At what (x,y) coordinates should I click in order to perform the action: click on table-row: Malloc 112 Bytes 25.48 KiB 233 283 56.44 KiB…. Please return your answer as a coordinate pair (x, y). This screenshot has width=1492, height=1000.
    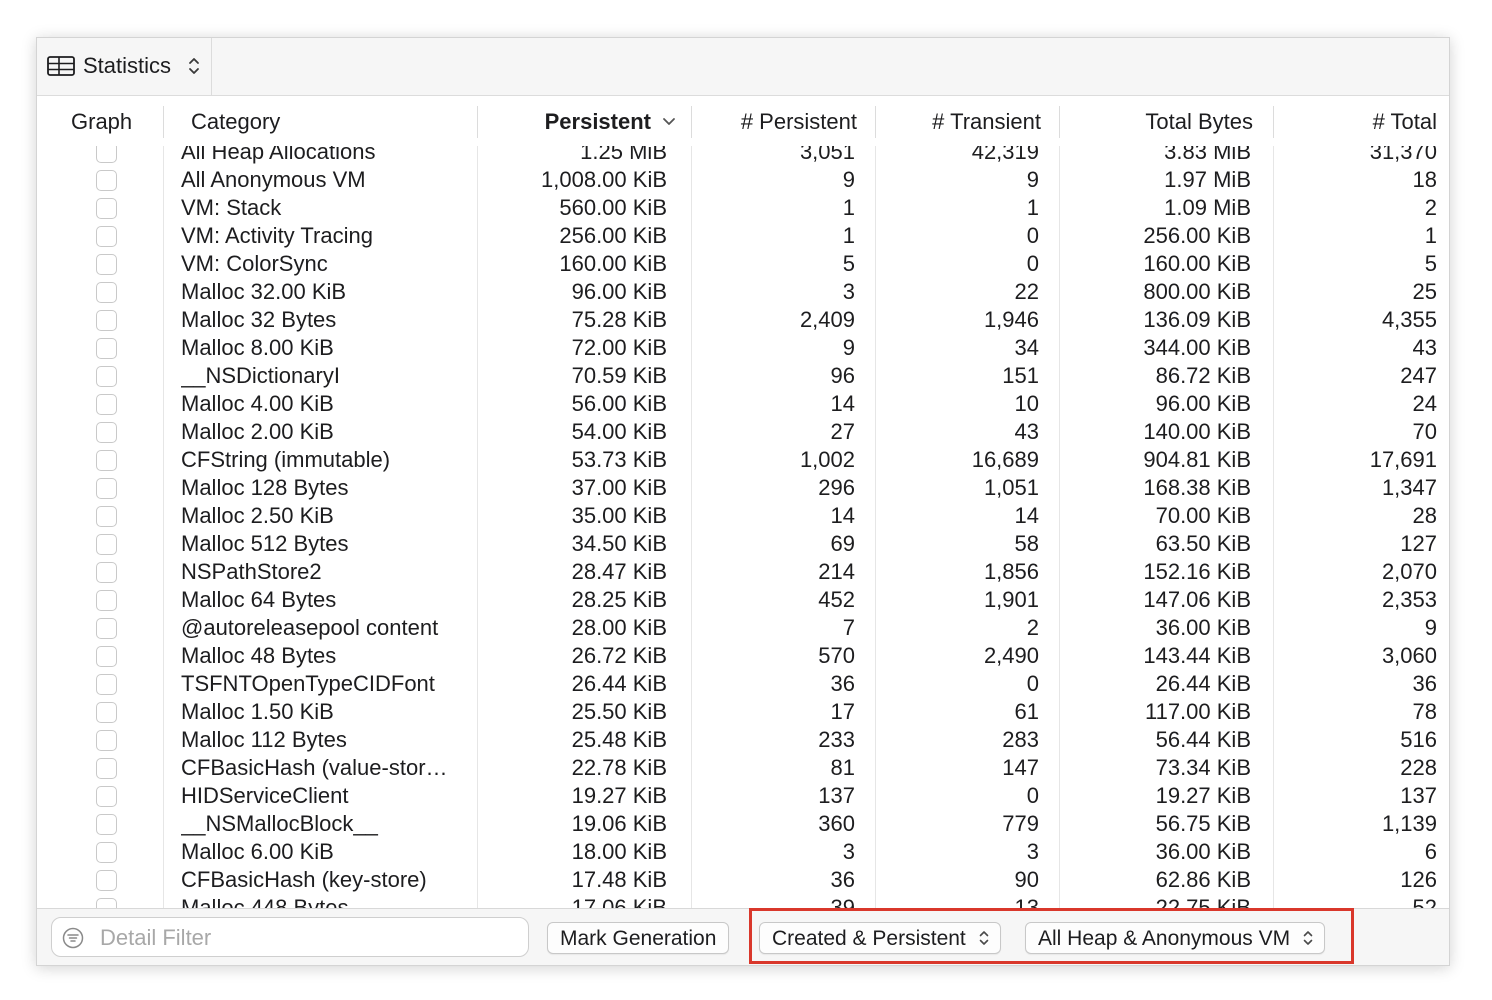
    Looking at the image, I should click on (743, 740).